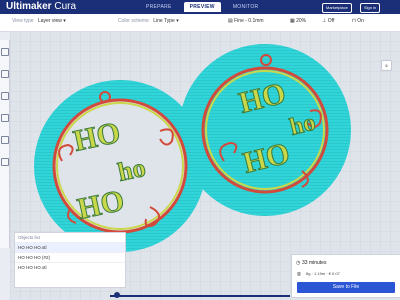  What do you see at coordinates (346, 287) in the screenshot?
I see `save-to-file-button: Save to File` at bounding box center [346, 287].